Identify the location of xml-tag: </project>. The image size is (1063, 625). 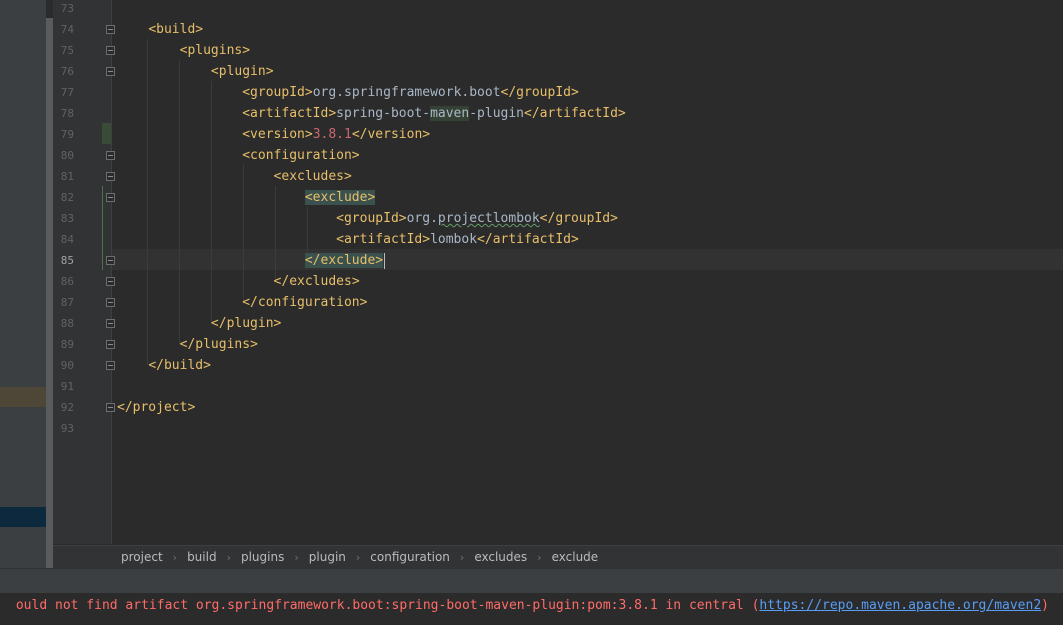
(156, 407).